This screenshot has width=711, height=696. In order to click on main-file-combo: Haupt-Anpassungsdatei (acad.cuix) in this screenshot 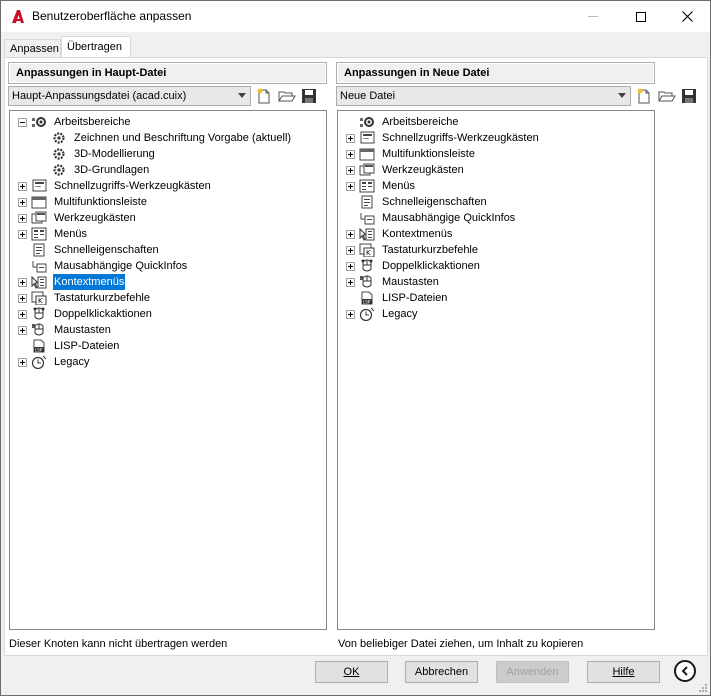, I will do `click(129, 96)`.